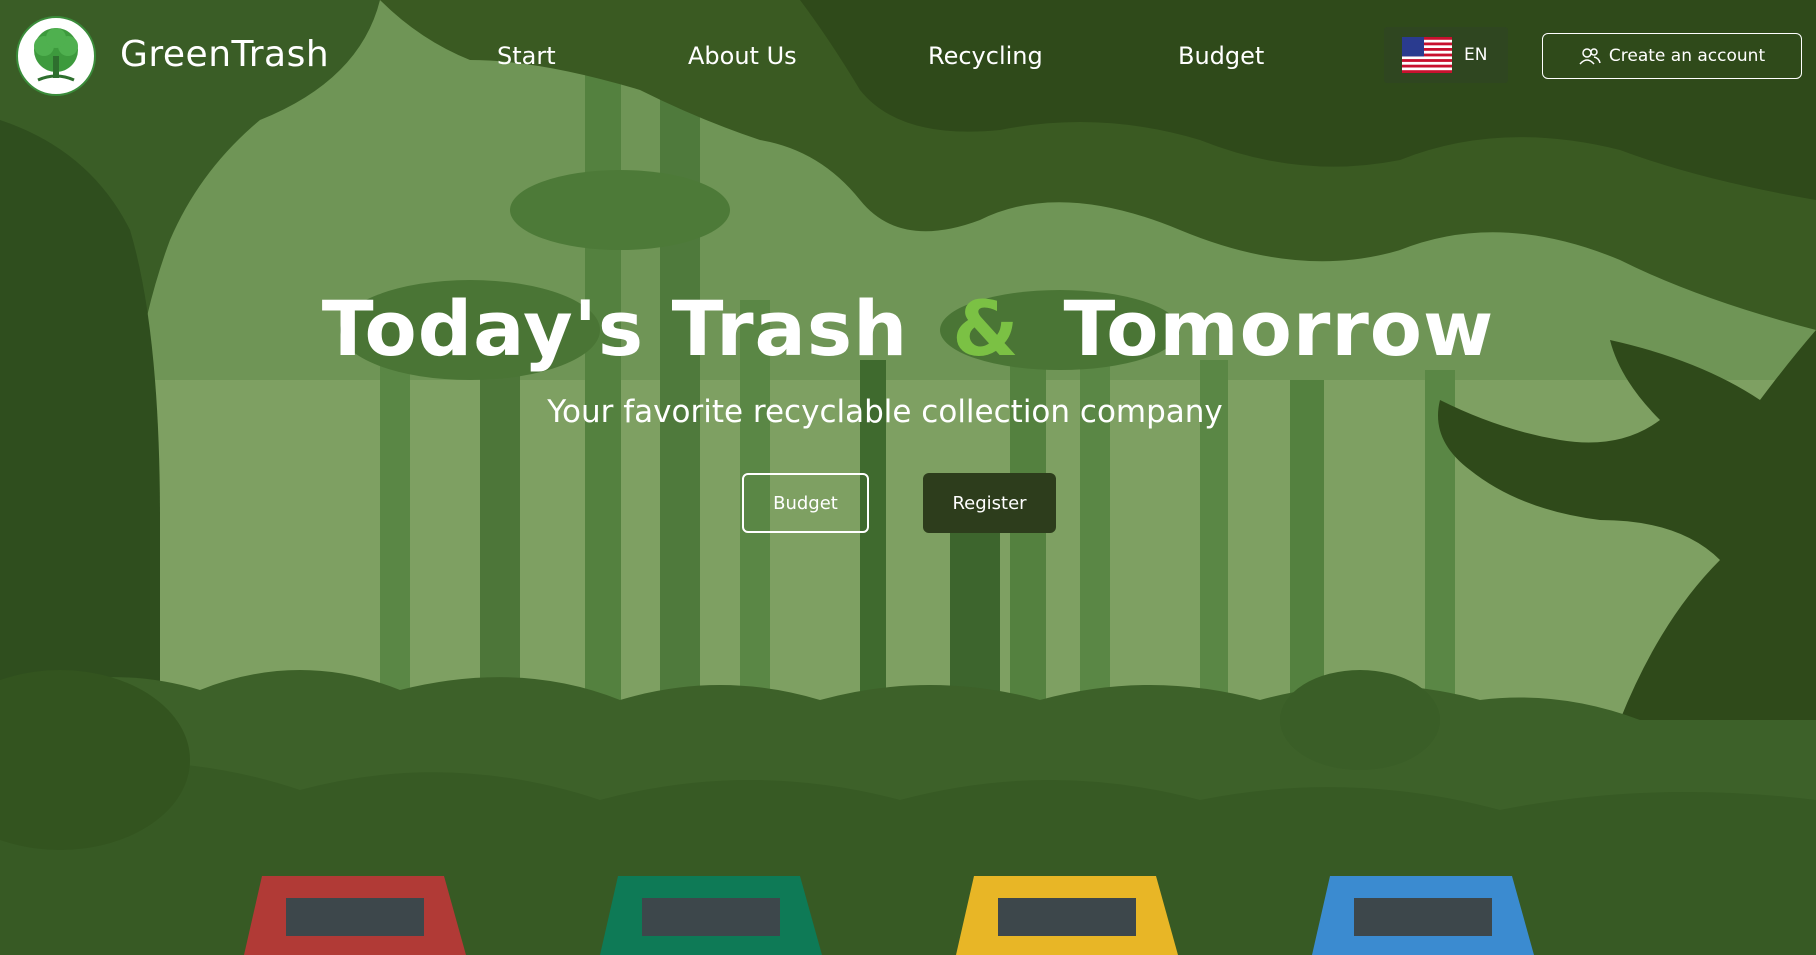 The width and height of the screenshot is (1816, 955). What do you see at coordinates (986, 328) in the screenshot?
I see `hero-title-ampersand: &` at bounding box center [986, 328].